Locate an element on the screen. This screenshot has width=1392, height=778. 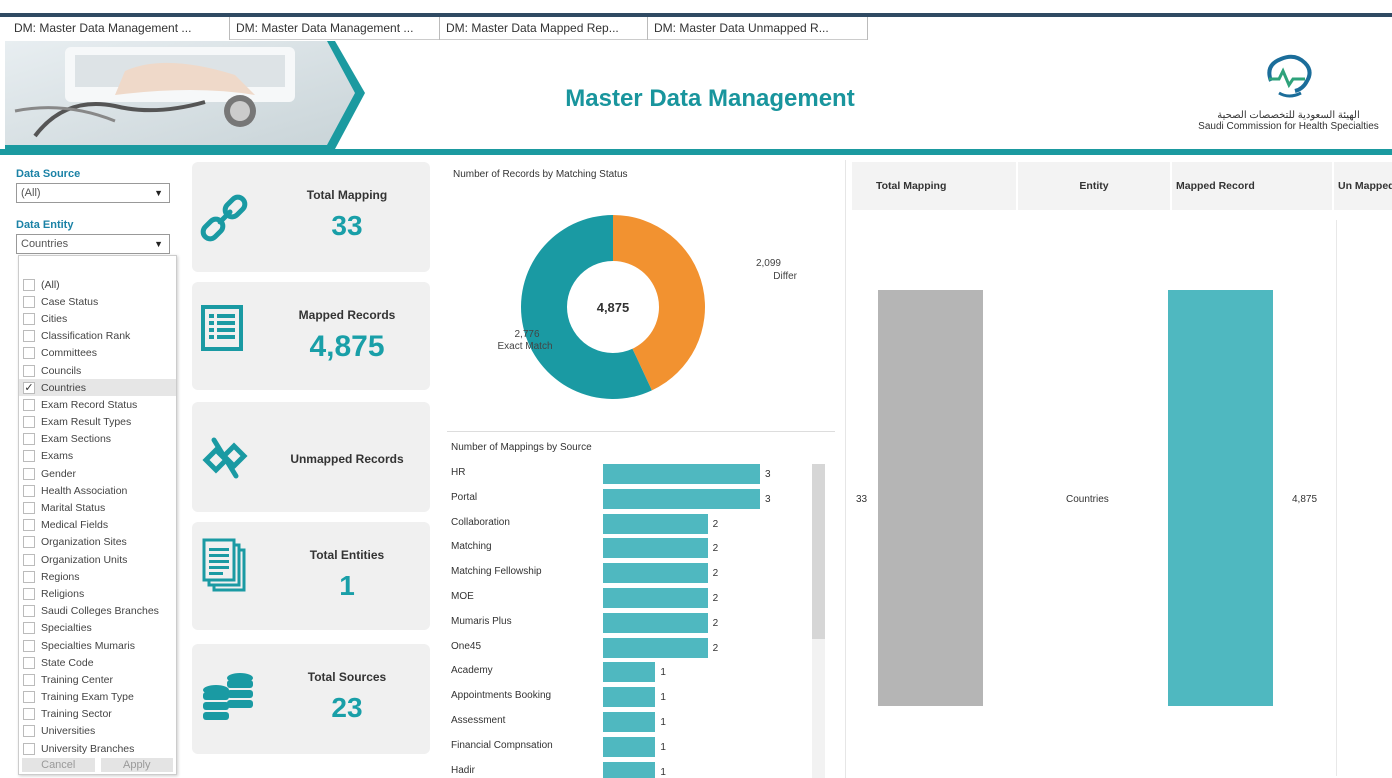
entity-option: Classification Rank is located at coordinates (97, 336).